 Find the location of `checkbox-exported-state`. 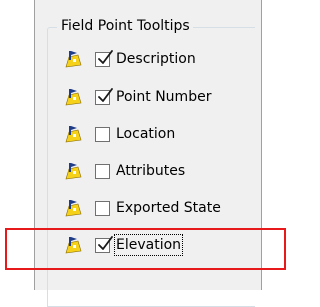

checkbox-exported-state is located at coordinates (102, 208).